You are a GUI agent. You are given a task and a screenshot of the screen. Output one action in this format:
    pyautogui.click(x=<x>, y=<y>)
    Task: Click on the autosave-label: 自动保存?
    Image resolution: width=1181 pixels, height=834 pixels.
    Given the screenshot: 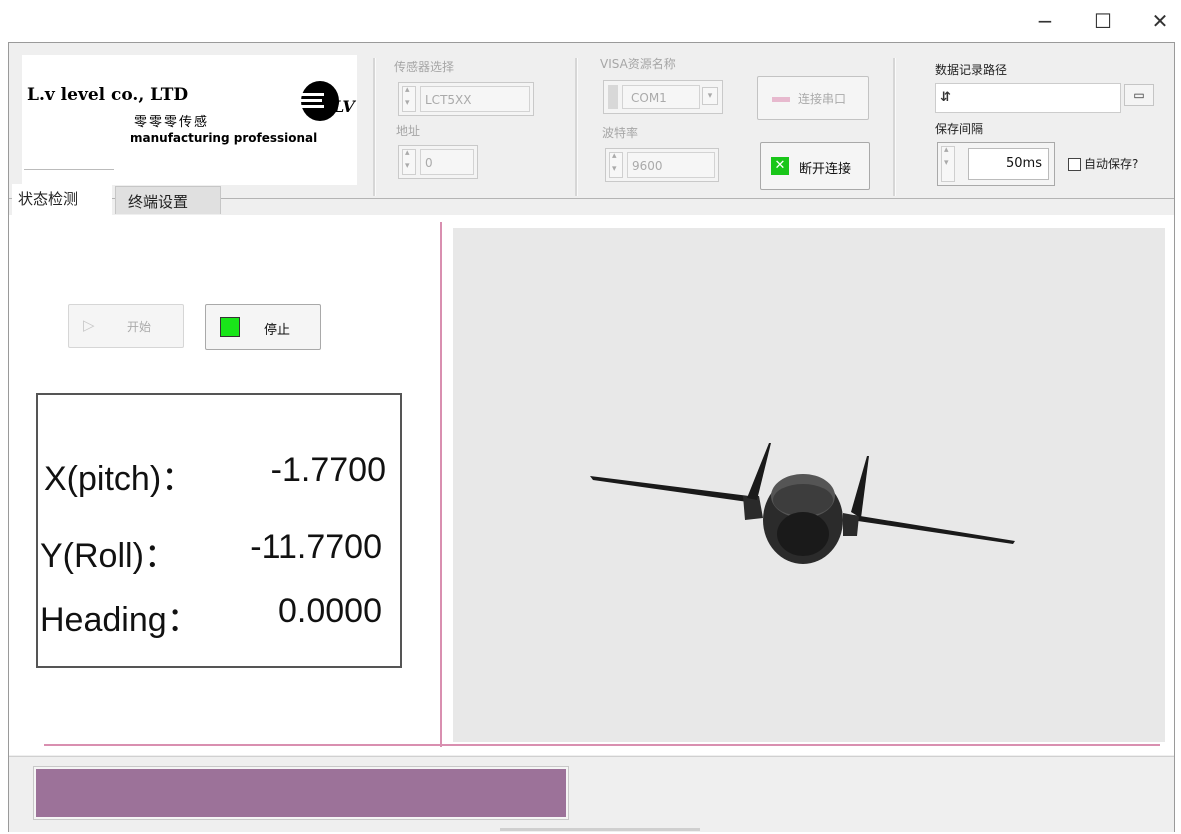 What is the action you would take?
    pyautogui.click(x=1111, y=164)
    